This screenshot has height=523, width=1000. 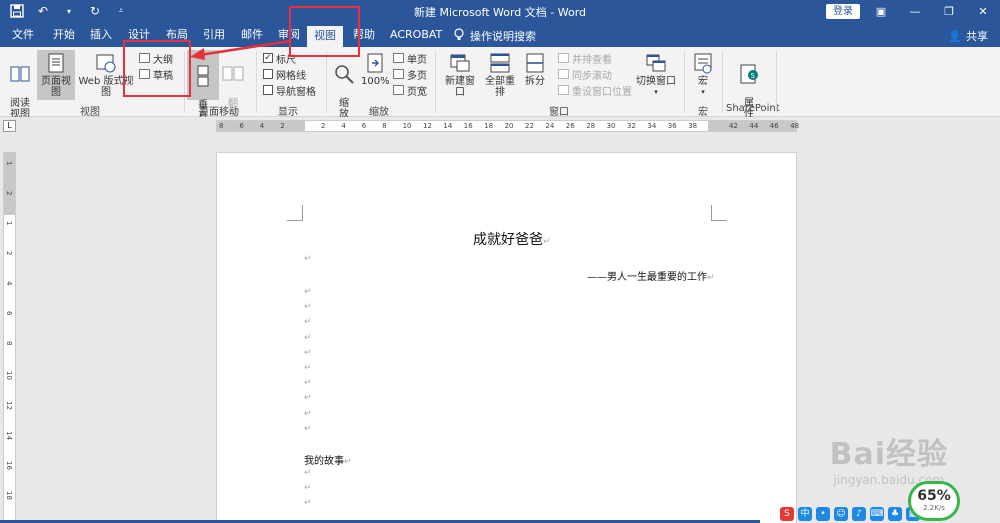 I want to click on window-controls: ▣ — ❐ ✕, so click(x=932, y=11).